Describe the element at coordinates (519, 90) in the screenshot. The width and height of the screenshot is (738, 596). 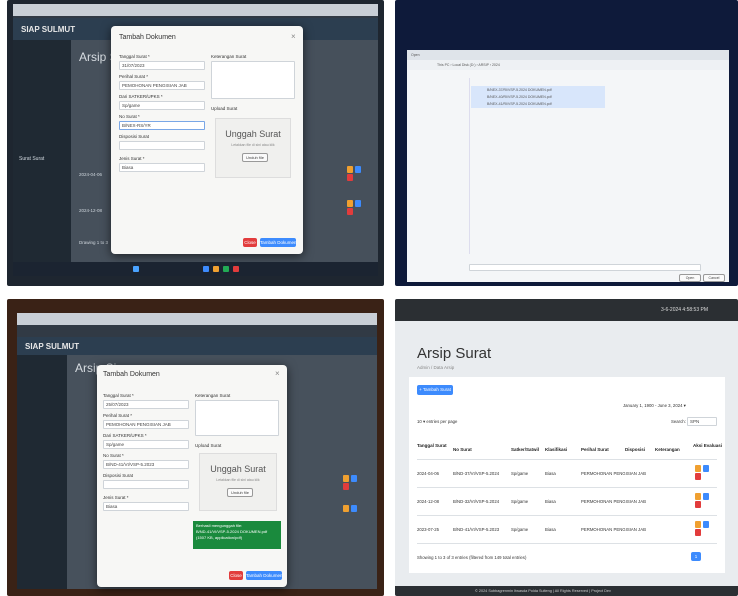
I see `file-item: B/NEX-37/RI/VSP-5.2024 DOKUMEN.pdf` at that location.